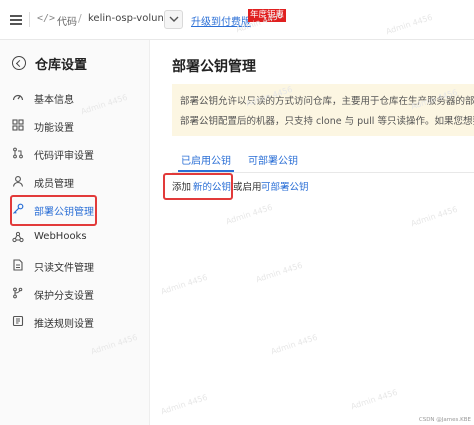  Describe the element at coordinates (64, 296) in the screenshot. I see `sidebar-item-label: 保护分支设置` at that location.